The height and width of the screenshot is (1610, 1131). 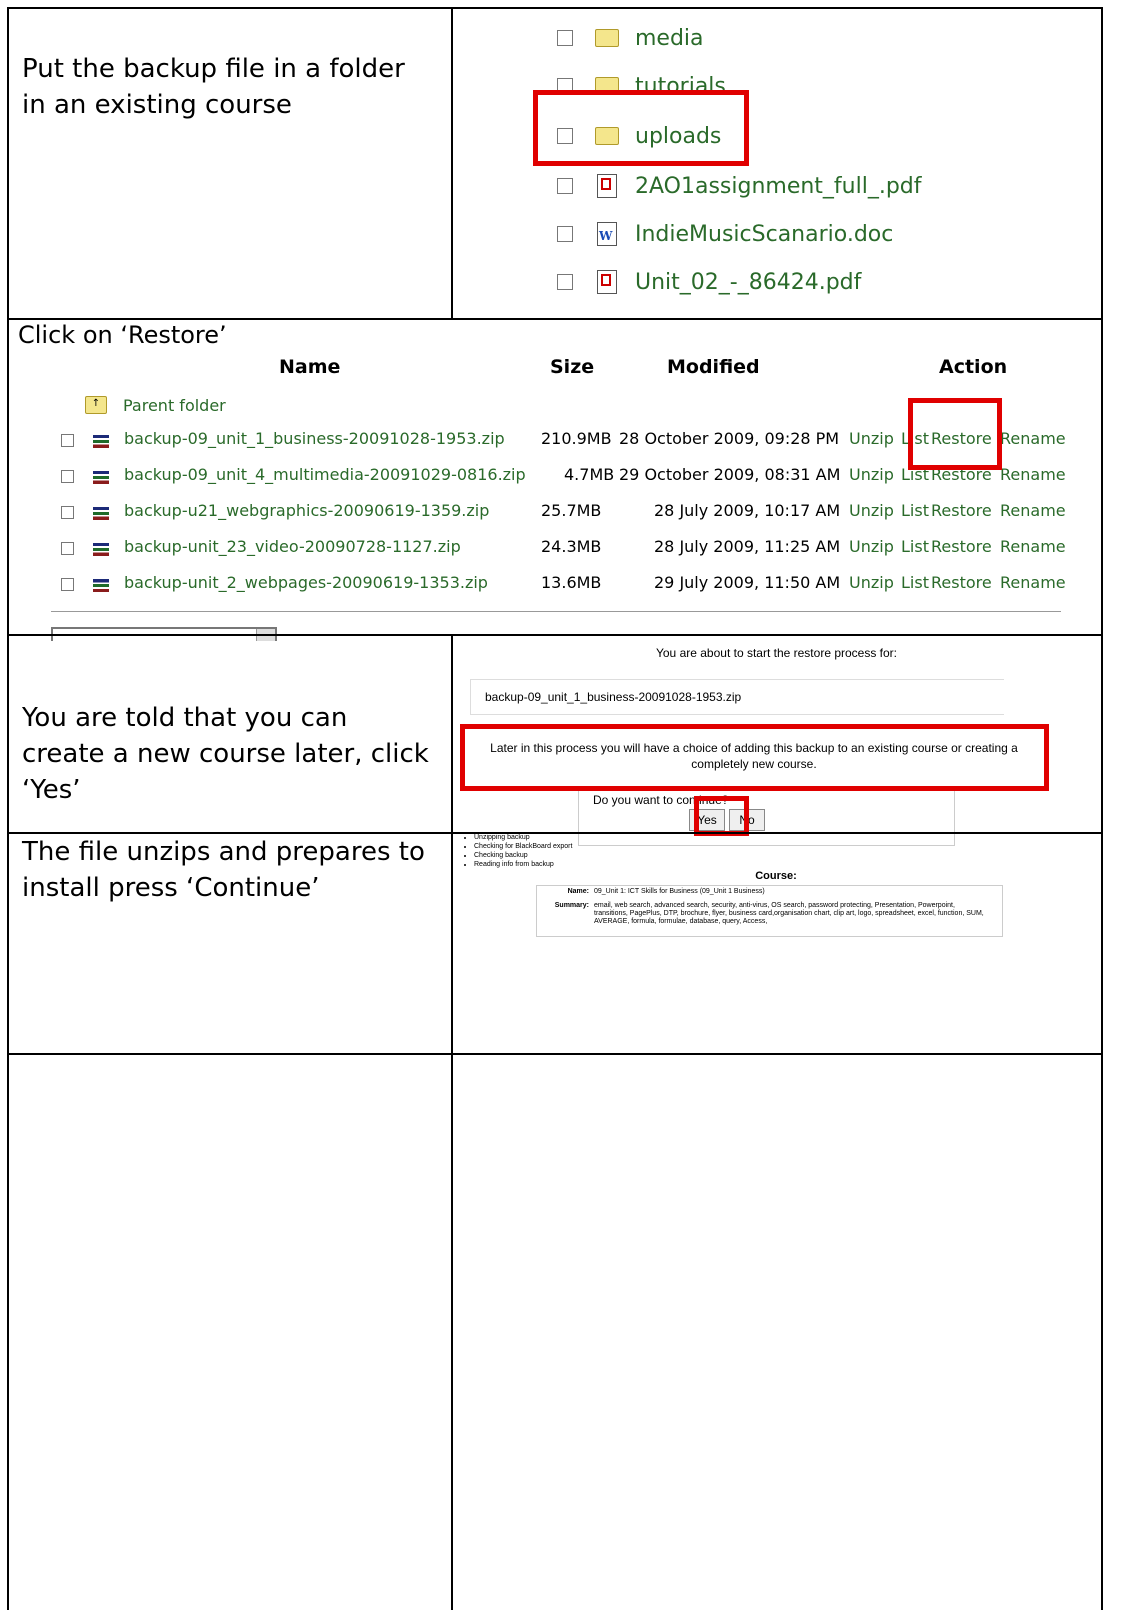 What do you see at coordinates (778, 186) in the screenshot?
I see `file-name: 2AO1assignment_full_.pdf` at bounding box center [778, 186].